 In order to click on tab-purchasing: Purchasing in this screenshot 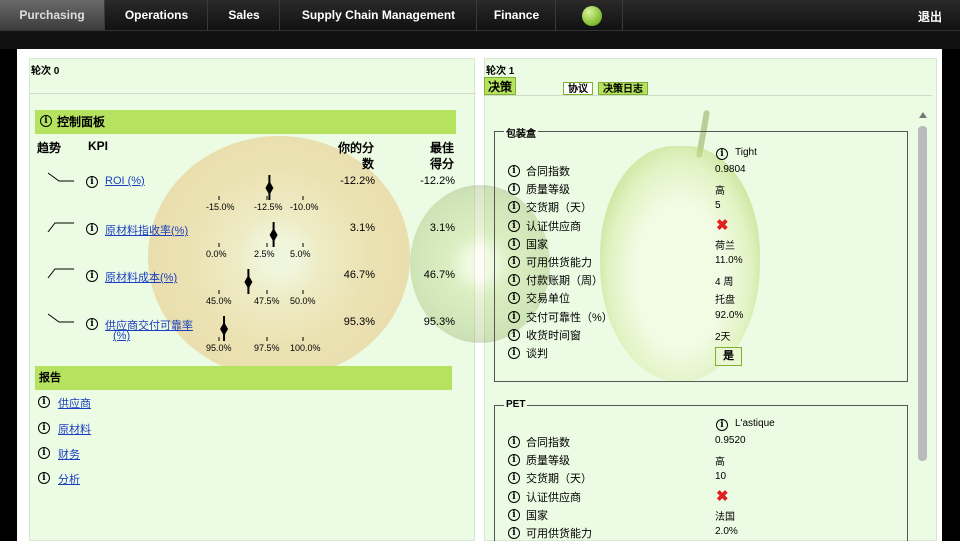, I will do `click(52, 15)`.